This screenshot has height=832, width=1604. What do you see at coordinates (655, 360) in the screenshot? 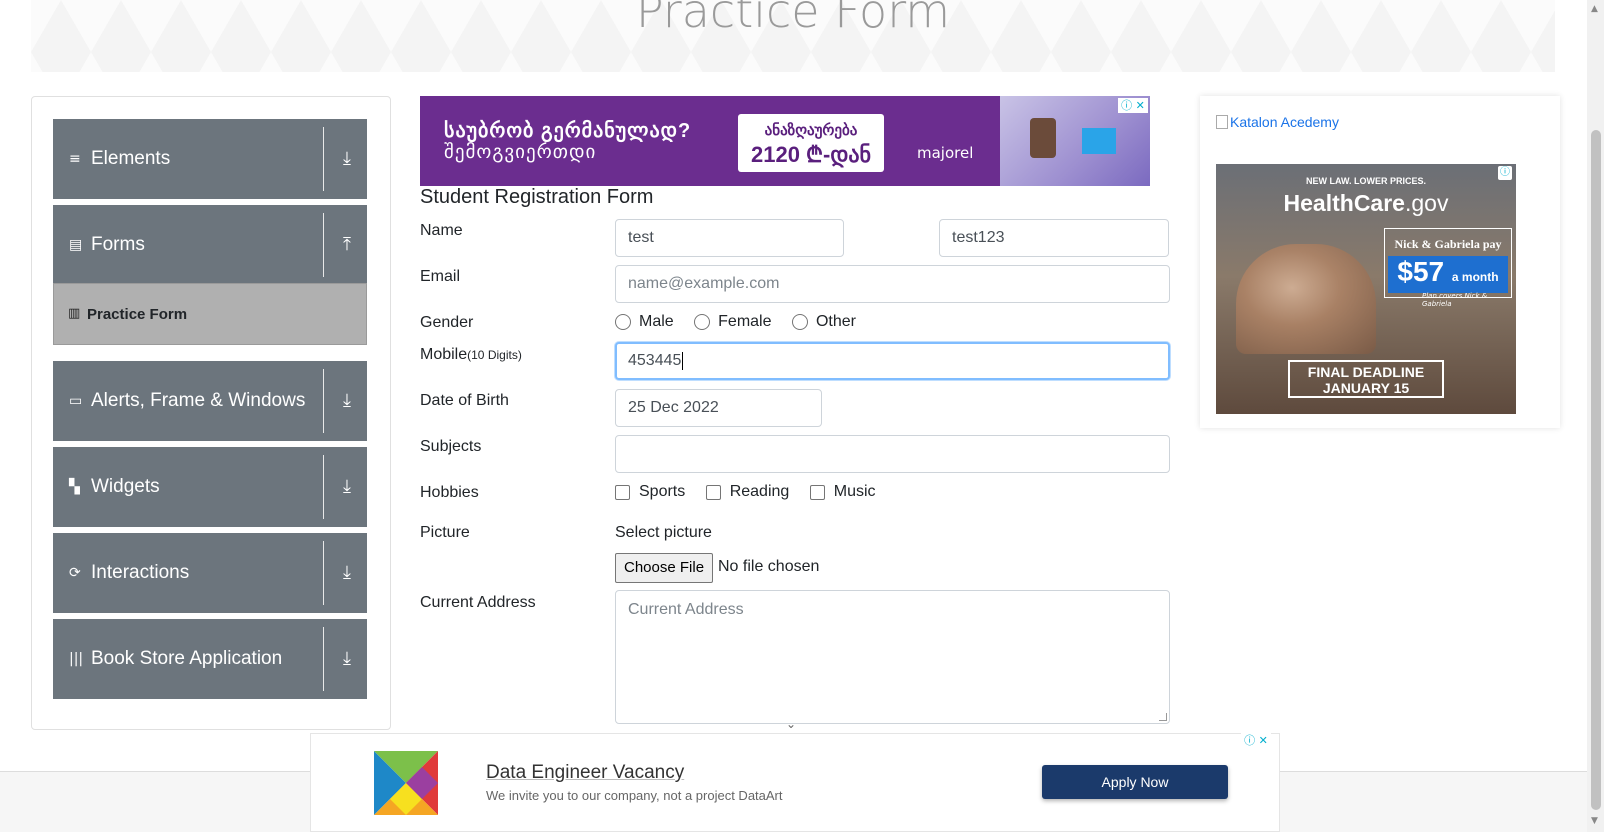
I see `mobile-value: 453445` at bounding box center [655, 360].